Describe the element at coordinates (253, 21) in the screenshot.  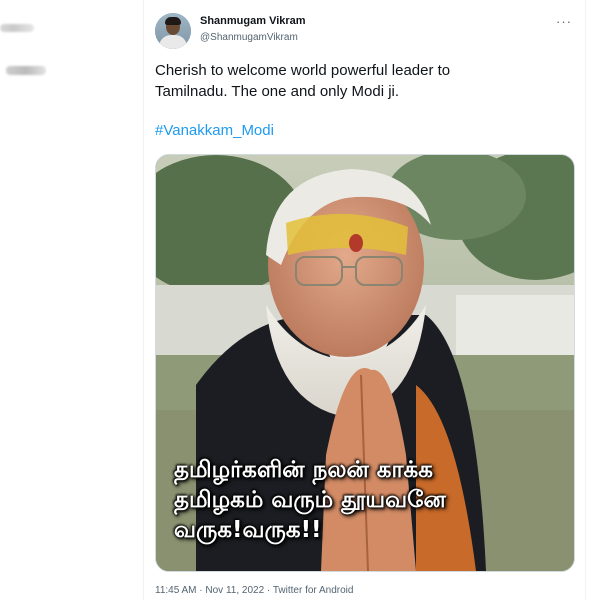
I see `author-name: Shanmugam Vikram` at that location.